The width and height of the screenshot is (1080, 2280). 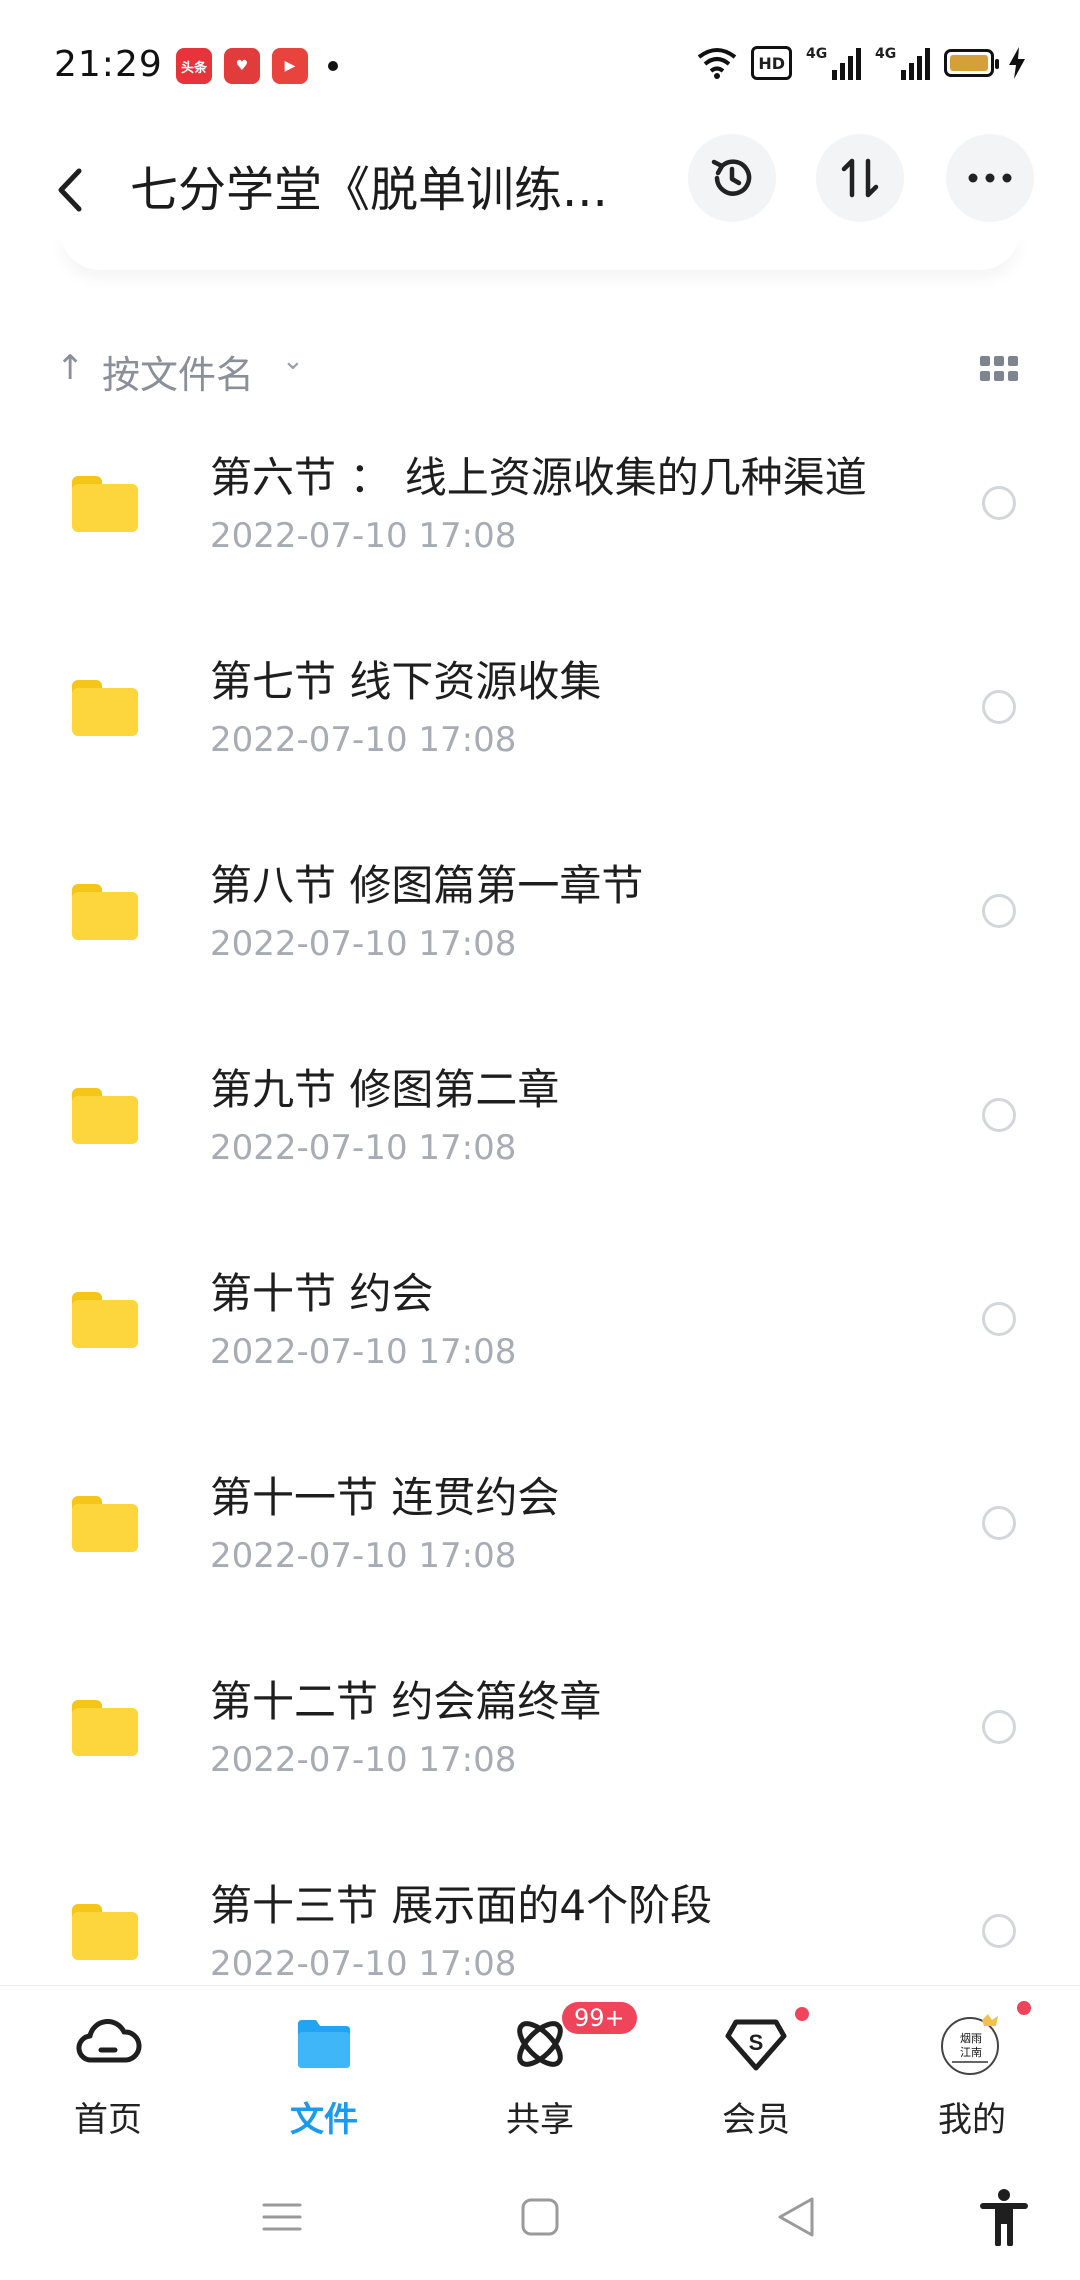 I want to click on more-icon, so click(x=990, y=178).